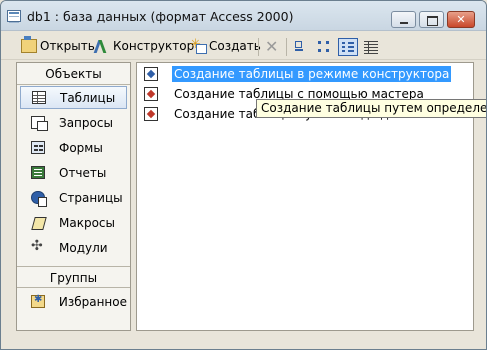 The height and width of the screenshot is (350, 487). I want to click on sidebar-item-label: Отчеты, so click(83, 172).